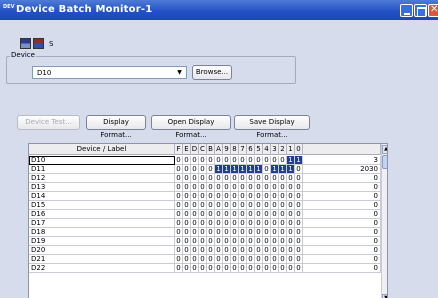 This screenshot has width=438, height=298. Describe the element at coordinates (205, 259) in the screenshot. I see `table-row: D21 0 0 0 0 0 0 0 0 0 0 0 0 0 0 0 0 0` at that location.